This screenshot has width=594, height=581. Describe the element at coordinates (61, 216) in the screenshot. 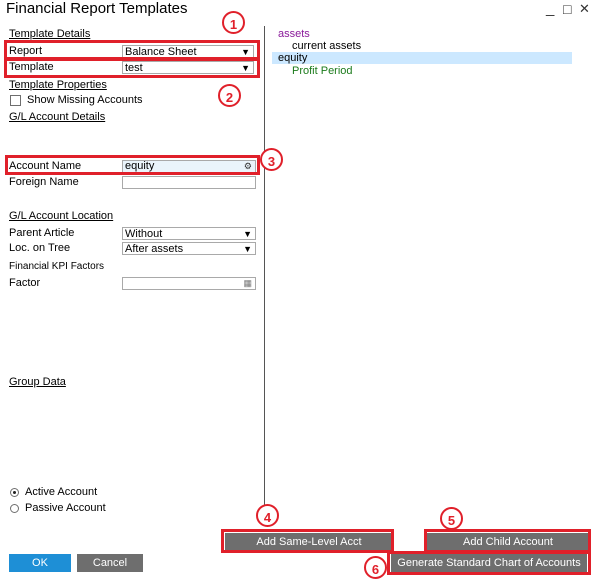

I see `gl-account-location-heading: G/L Account Location` at that location.